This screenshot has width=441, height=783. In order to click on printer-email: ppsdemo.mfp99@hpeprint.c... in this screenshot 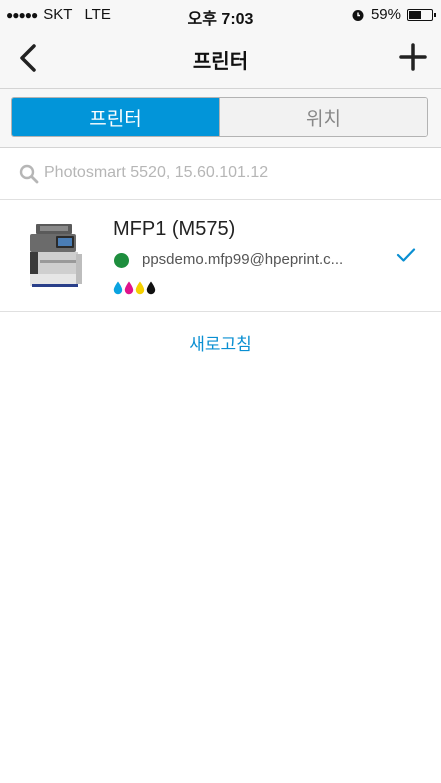, I will do `click(243, 259)`.